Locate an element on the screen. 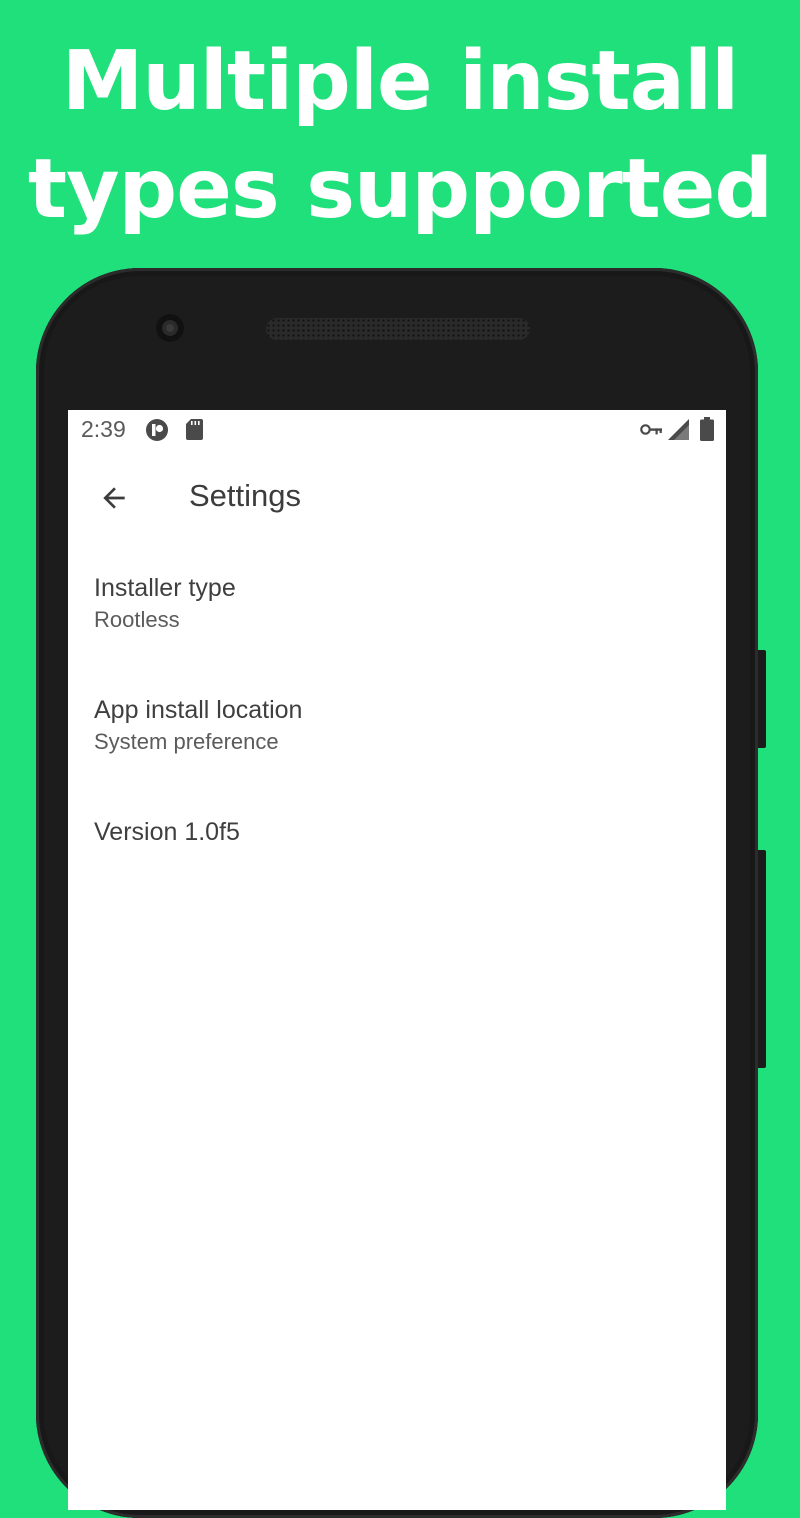 This screenshot has height=1518, width=800. app-toolbar: Settings is located at coordinates (397, 498).